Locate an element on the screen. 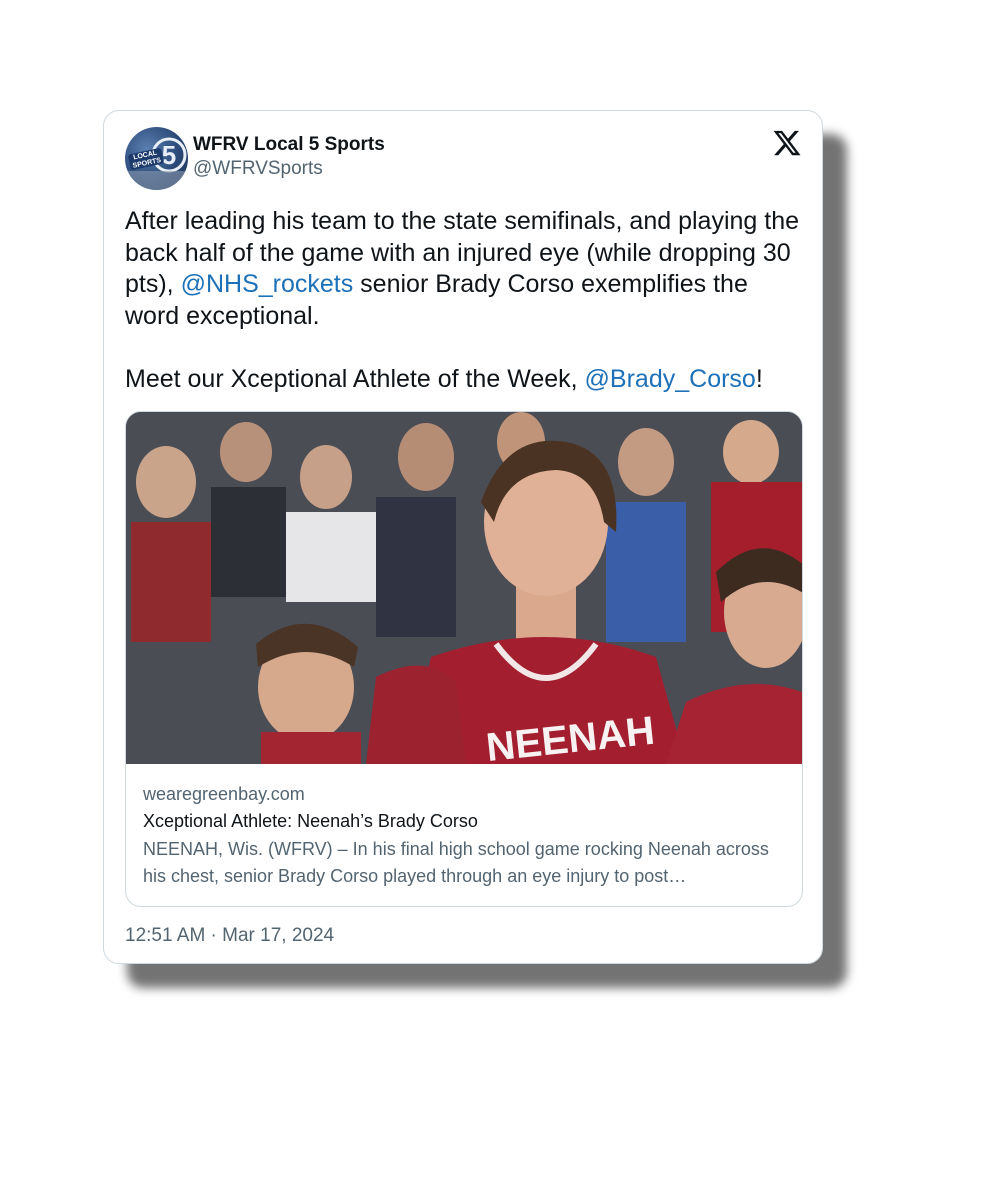 The width and height of the screenshot is (996, 1177). avatar: 5 LOCAL SPORTS is located at coordinates (156, 158).